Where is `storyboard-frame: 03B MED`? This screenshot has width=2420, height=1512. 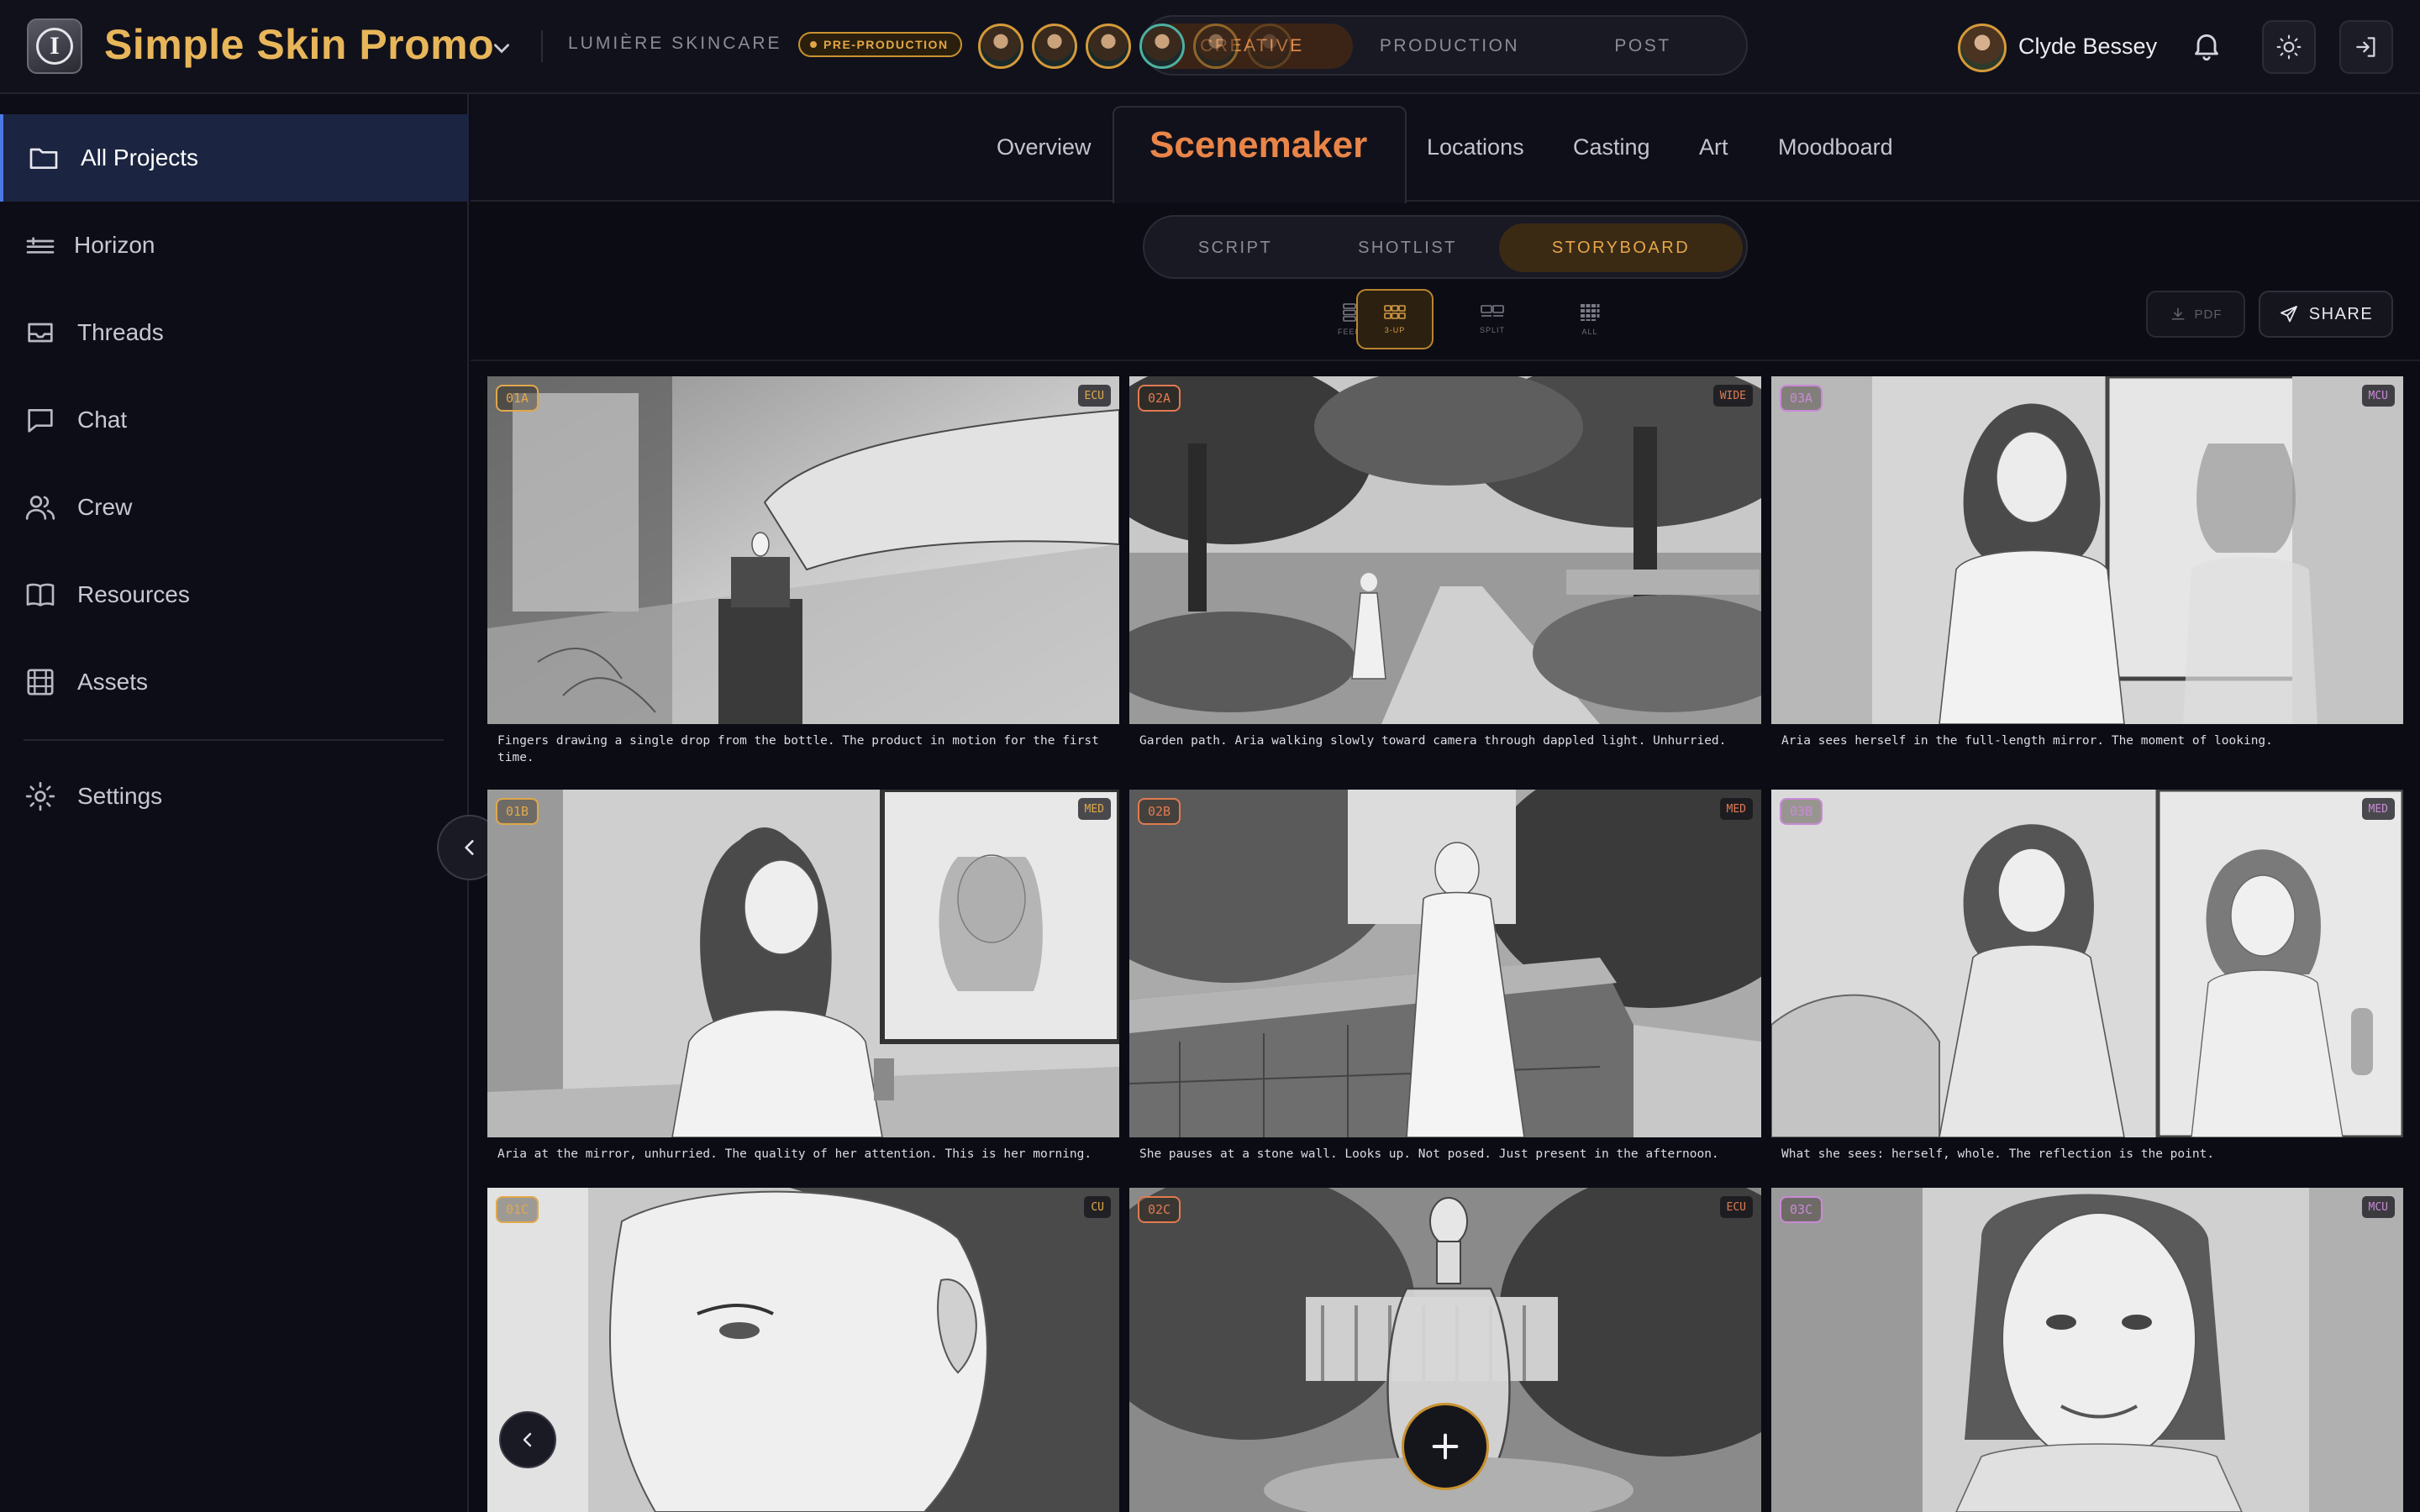
storyboard-frame: 03B MED is located at coordinates (2087, 963).